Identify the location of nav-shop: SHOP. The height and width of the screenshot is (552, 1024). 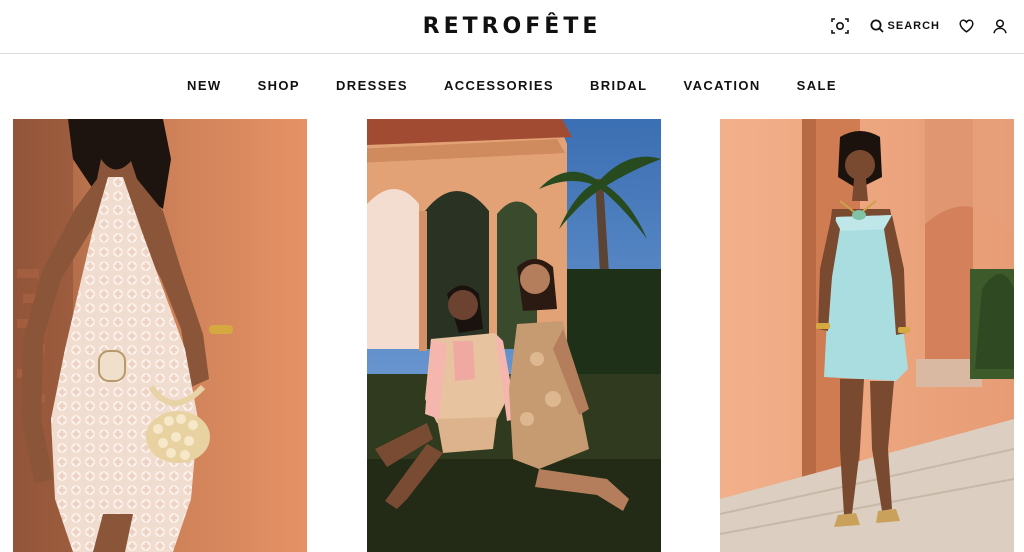
(279, 85).